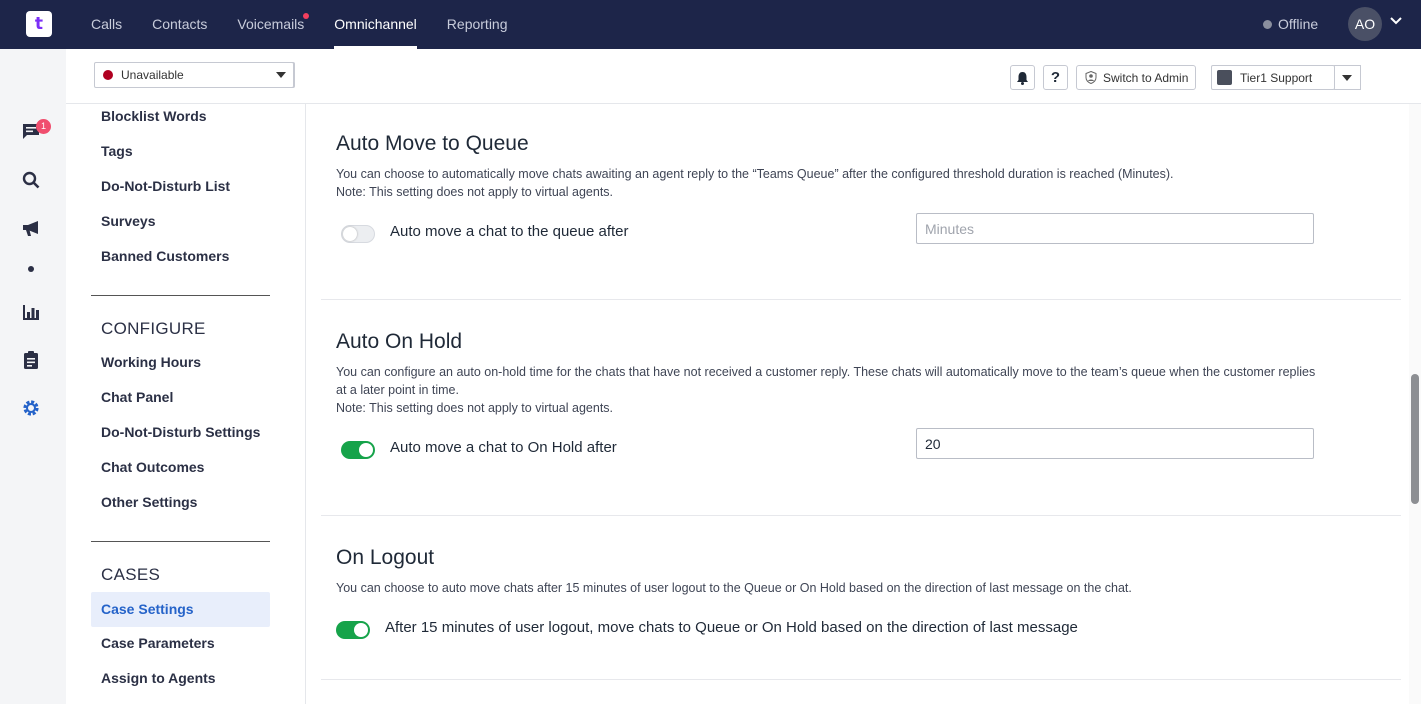  I want to click on switch-to-admin-button: Switch to Admin, so click(1136, 77).